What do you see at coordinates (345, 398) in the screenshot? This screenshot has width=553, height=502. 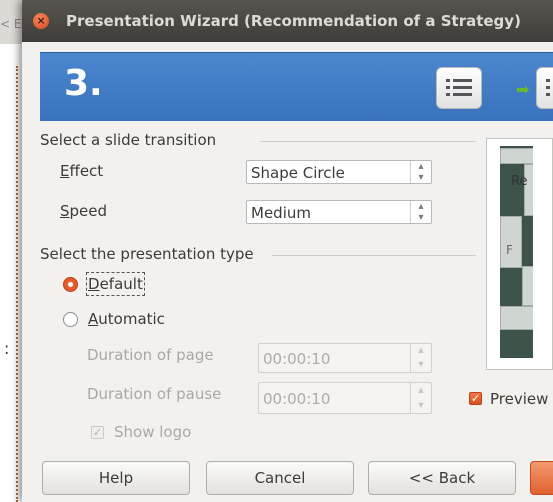 I see `duration-pause-field: 00:00:10 ▴ ▾` at bounding box center [345, 398].